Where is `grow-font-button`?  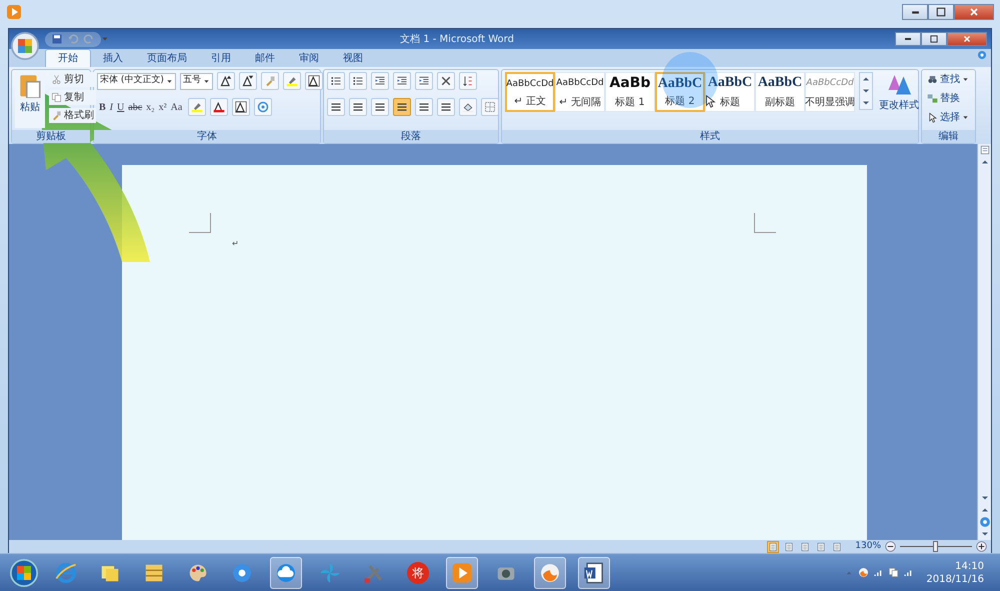 grow-font-button is located at coordinates (225, 81).